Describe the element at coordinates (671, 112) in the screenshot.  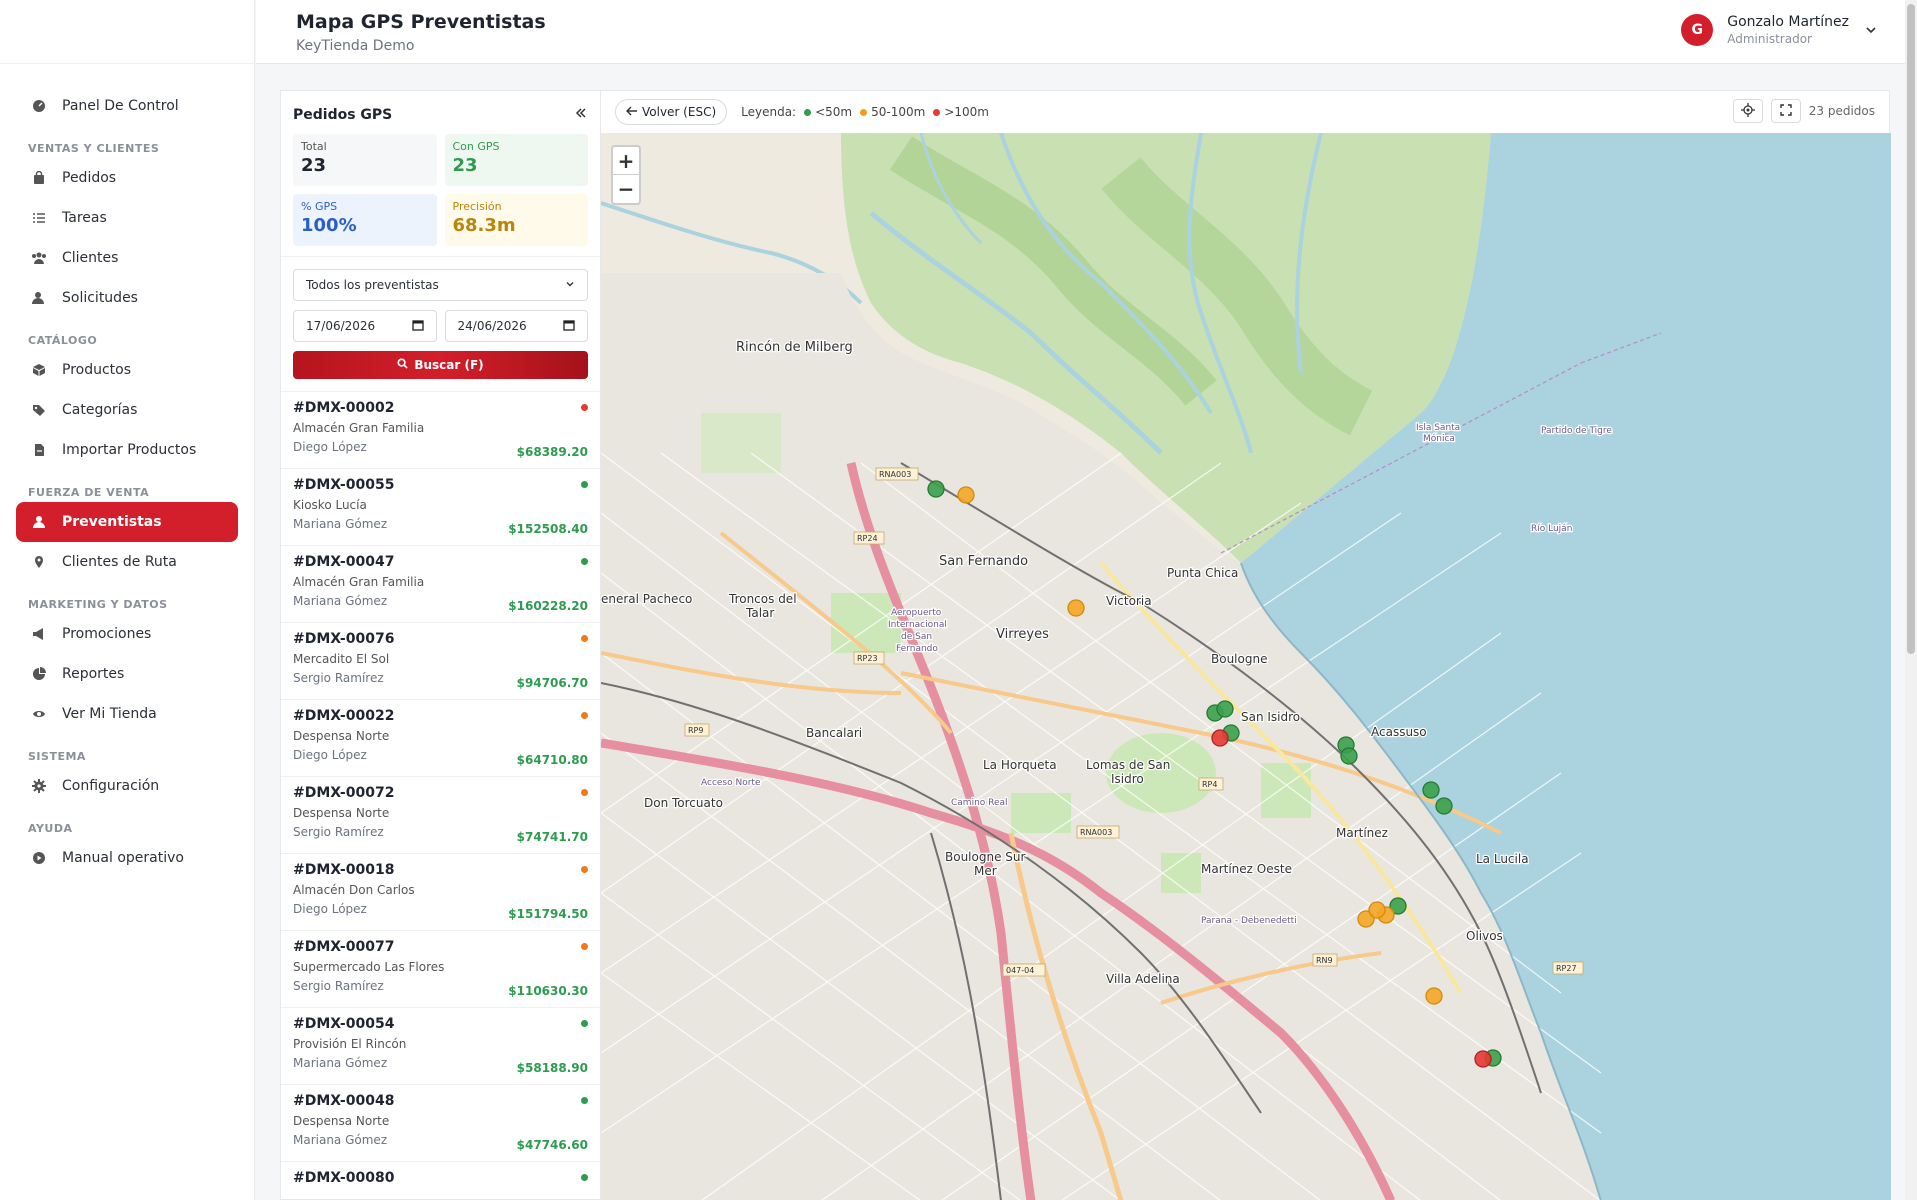
I see `back-button: Volver (ESC)` at that location.